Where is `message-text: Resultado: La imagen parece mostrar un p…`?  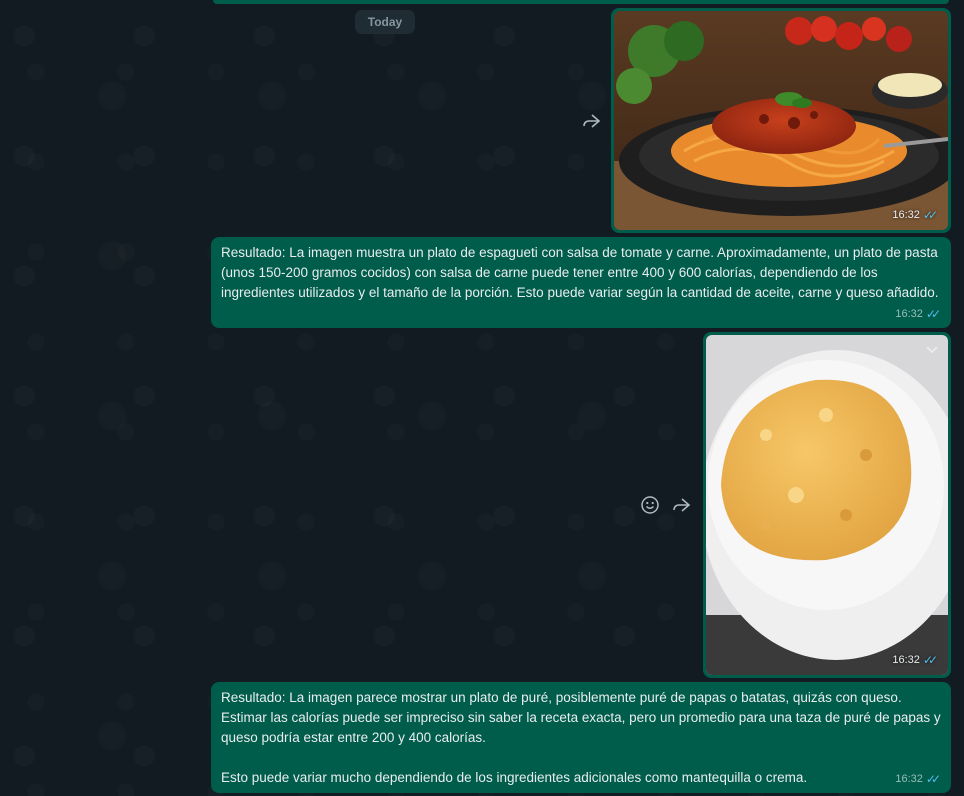 message-text: Resultado: La imagen parece mostrar un p… is located at coordinates (581, 737).